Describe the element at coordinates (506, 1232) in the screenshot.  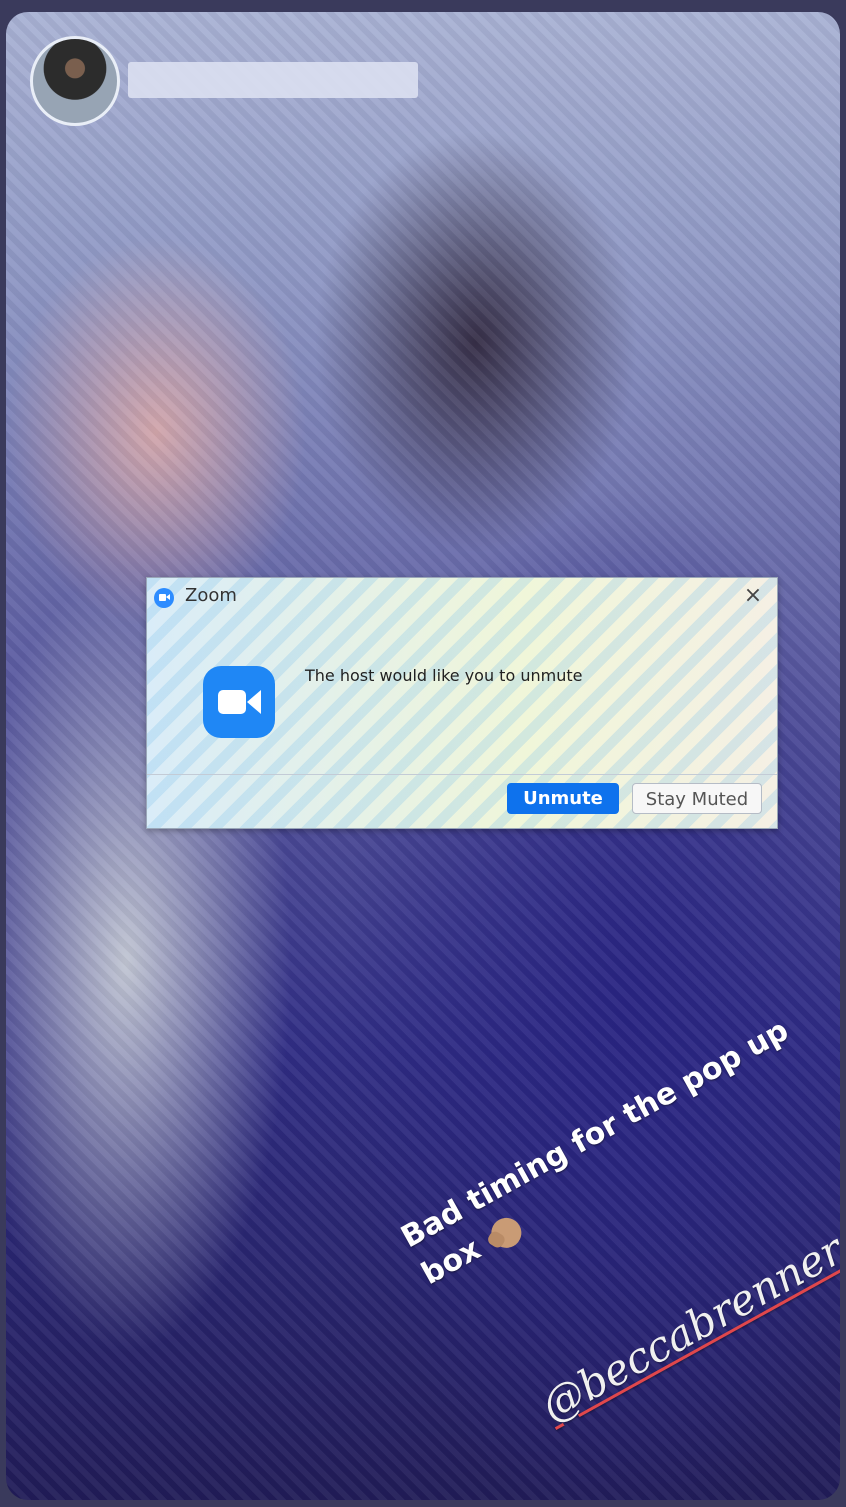
I see `facepalm-emoji` at that location.